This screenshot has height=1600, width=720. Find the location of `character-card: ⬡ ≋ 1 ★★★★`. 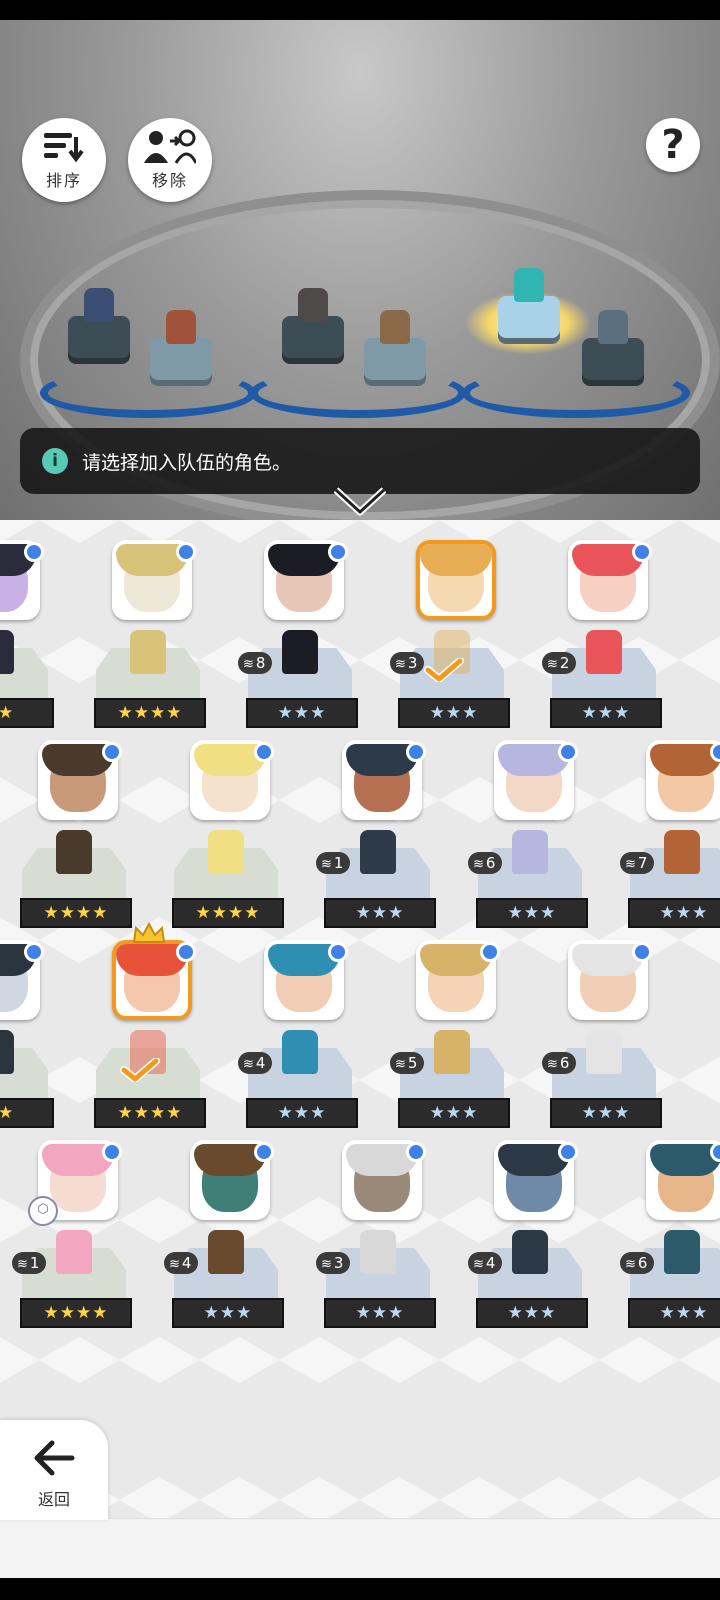

character-card: ⬡ ≋ 1 ★★★★ is located at coordinates (72, 1245).